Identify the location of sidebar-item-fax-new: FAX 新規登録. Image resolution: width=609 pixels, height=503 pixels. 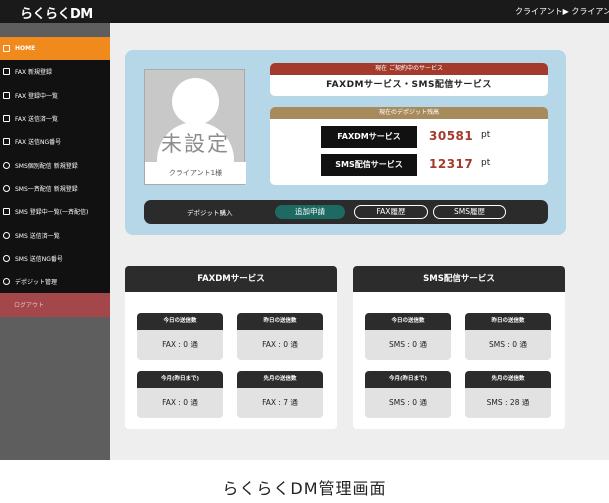
(55, 72).